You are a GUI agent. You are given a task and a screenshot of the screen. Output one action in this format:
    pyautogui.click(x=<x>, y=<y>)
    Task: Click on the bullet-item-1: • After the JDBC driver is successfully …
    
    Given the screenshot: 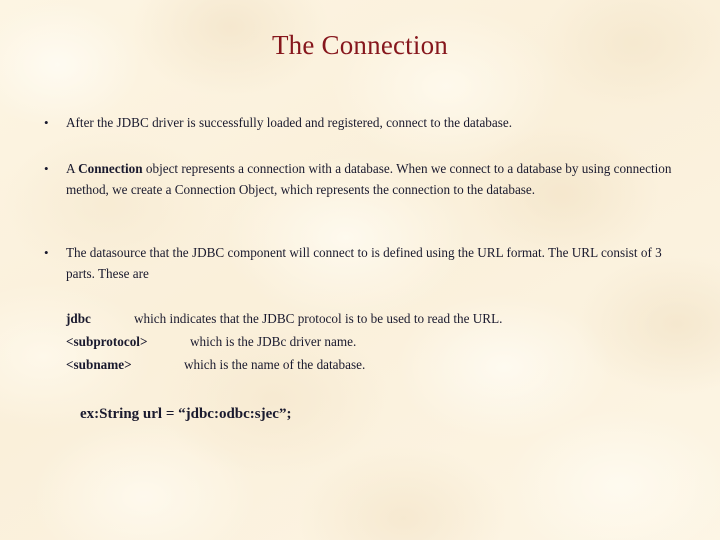 What is the action you would take?
    pyautogui.click(x=338, y=123)
    